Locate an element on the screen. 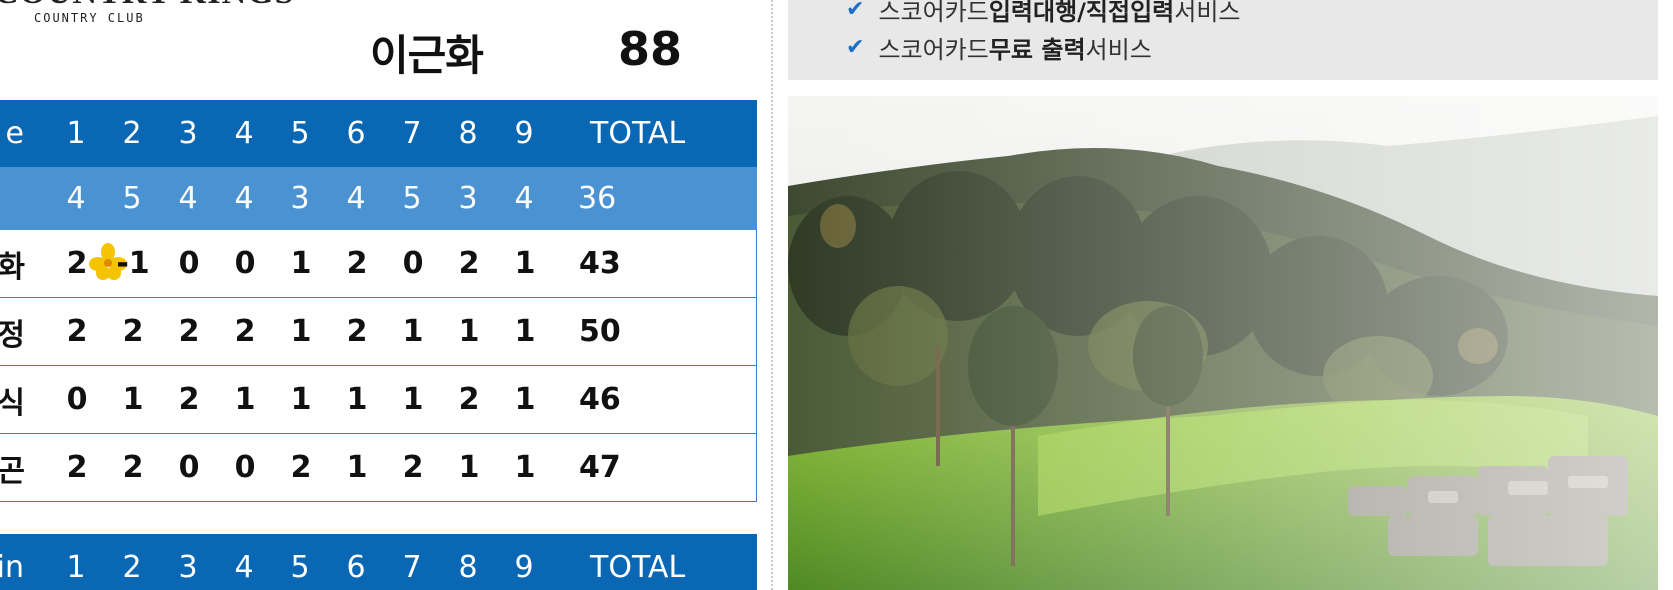 This screenshot has height=590, width=1673. player-label: 식 is located at coordinates (12, 403).